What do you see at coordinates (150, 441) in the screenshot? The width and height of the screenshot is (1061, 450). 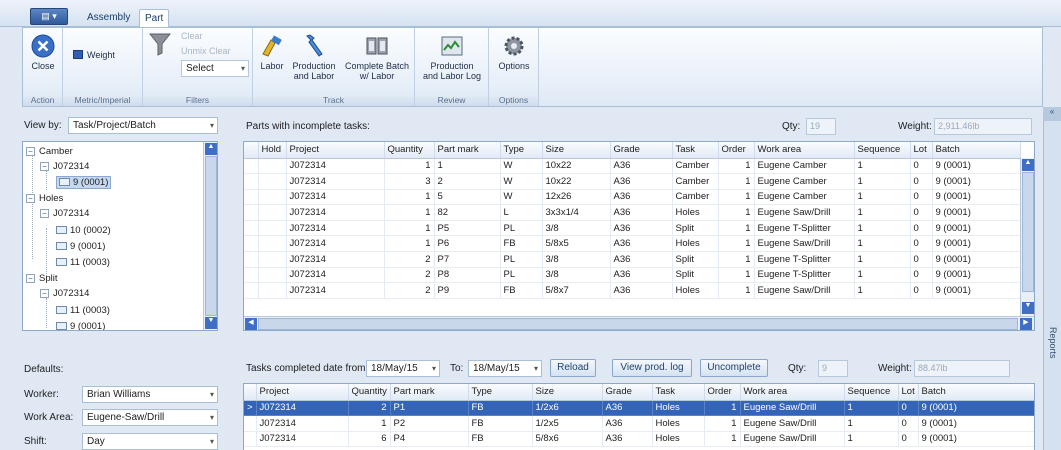 I see `shift-dropdown: Day ▾` at bounding box center [150, 441].